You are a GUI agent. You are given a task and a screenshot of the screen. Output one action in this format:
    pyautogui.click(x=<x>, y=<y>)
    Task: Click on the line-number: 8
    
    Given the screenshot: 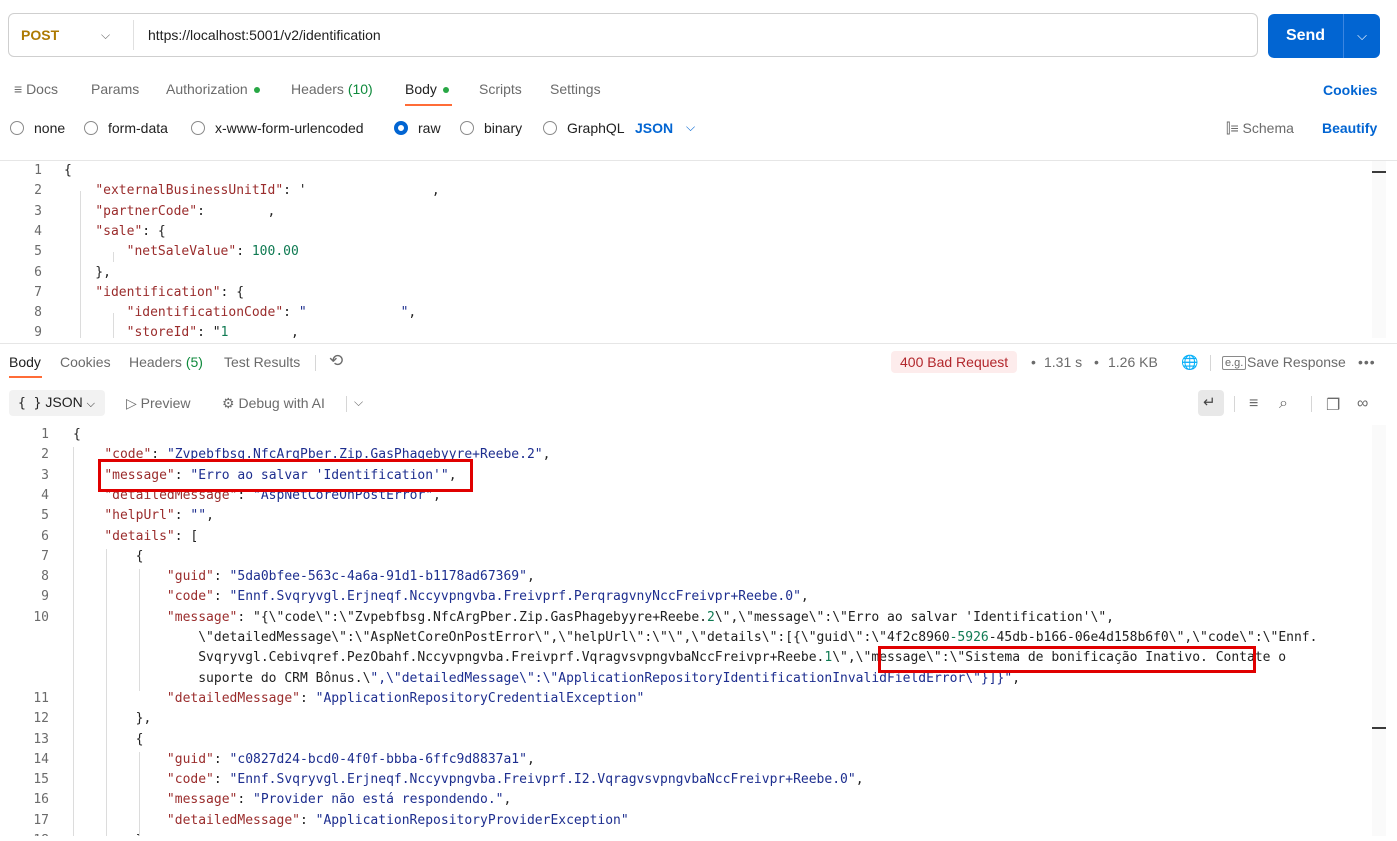 What is the action you would take?
    pyautogui.click(x=38, y=313)
    